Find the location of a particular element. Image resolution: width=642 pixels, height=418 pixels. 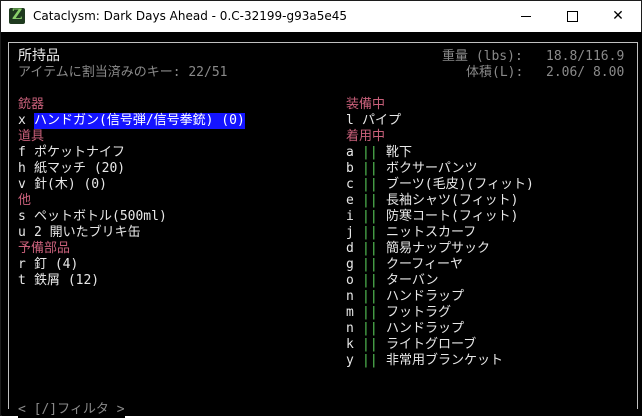

item-hotkey: d is located at coordinates (350, 249).